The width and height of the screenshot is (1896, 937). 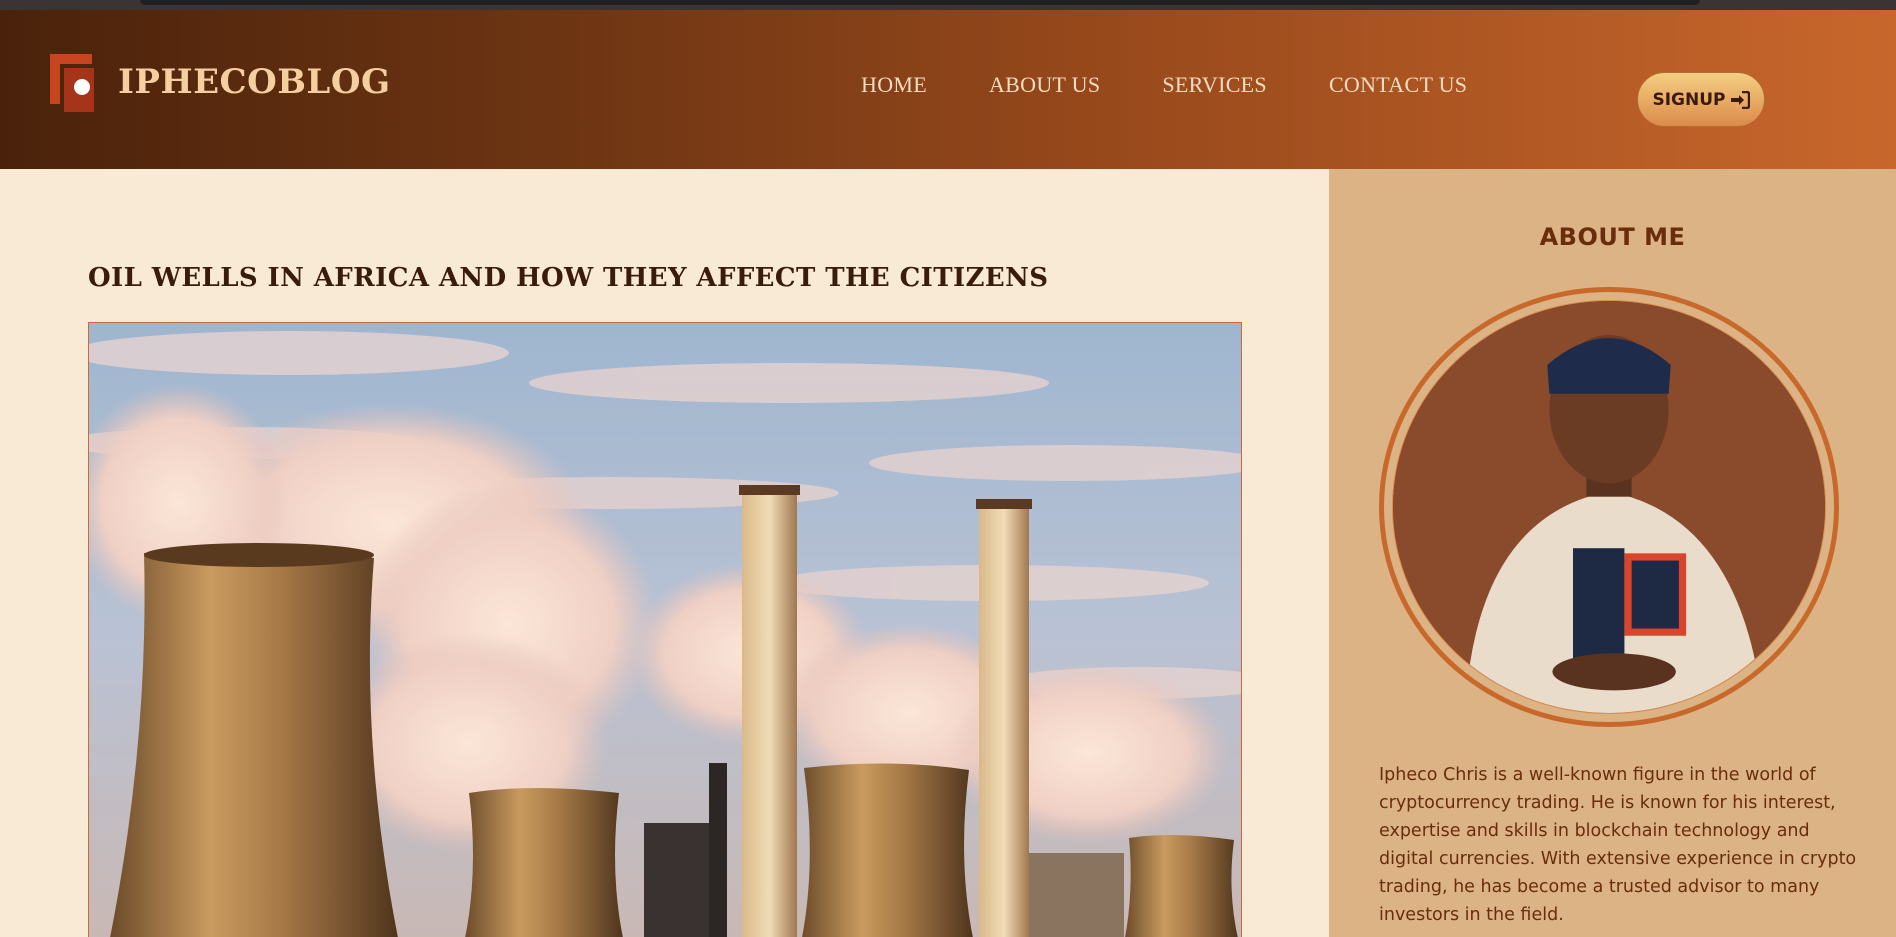 I want to click on nav-about-us: ABOUT US, so click(x=1044, y=85).